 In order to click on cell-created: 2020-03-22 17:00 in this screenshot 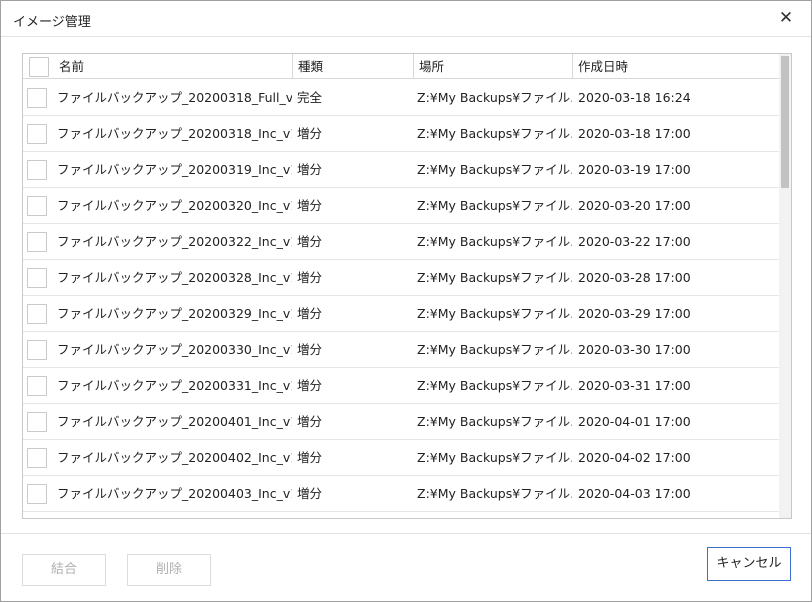, I will do `click(634, 241)`.